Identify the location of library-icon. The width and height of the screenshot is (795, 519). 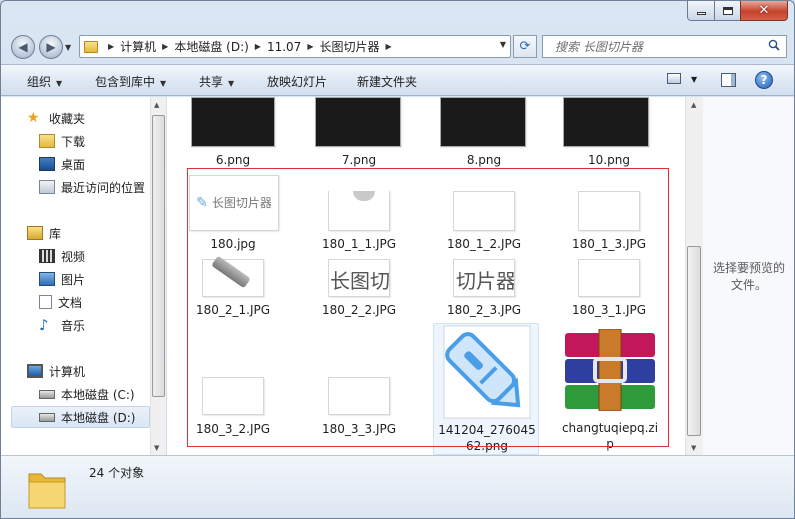
(35, 233).